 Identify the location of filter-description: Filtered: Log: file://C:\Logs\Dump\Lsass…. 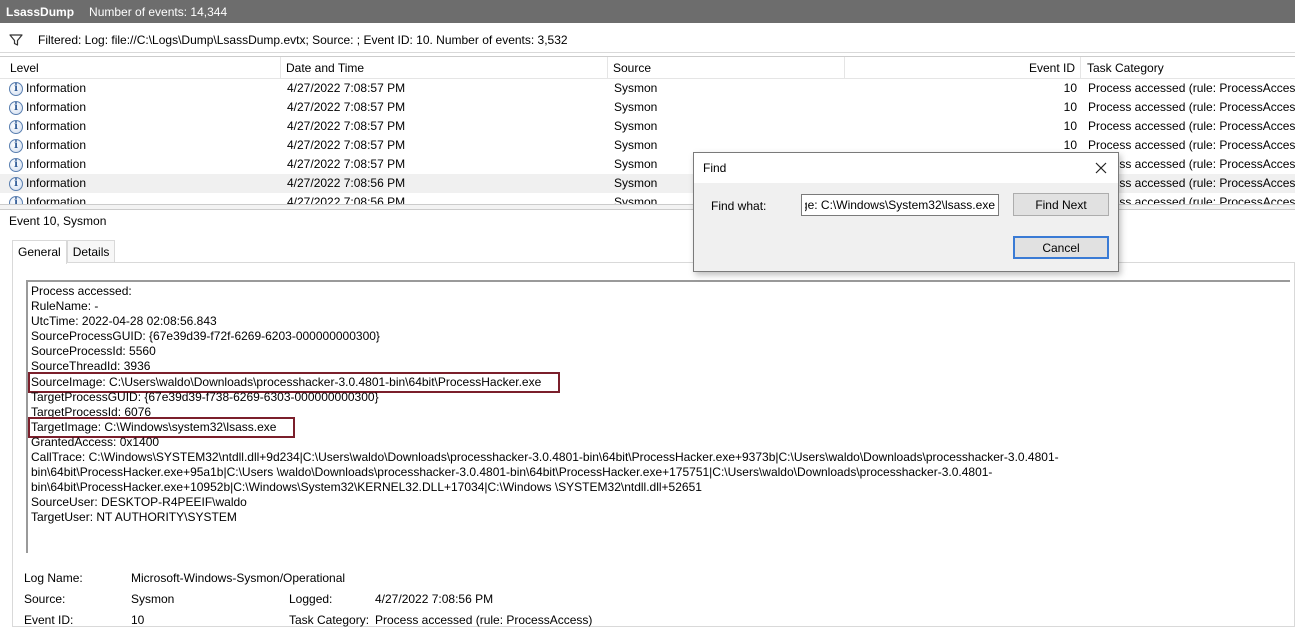
(303, 39).